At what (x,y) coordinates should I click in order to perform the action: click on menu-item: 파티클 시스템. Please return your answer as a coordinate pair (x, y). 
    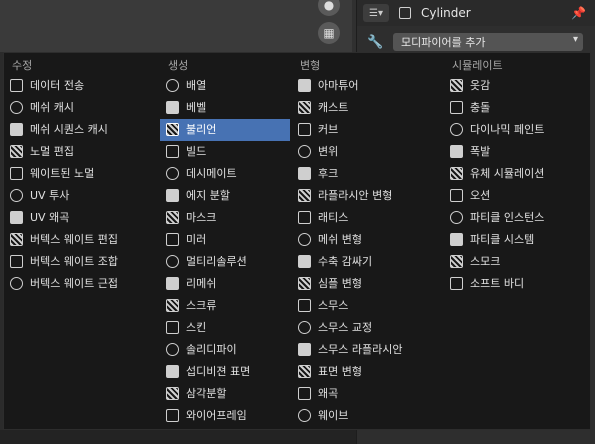
    Looking at the image, I should click on (517, 240).